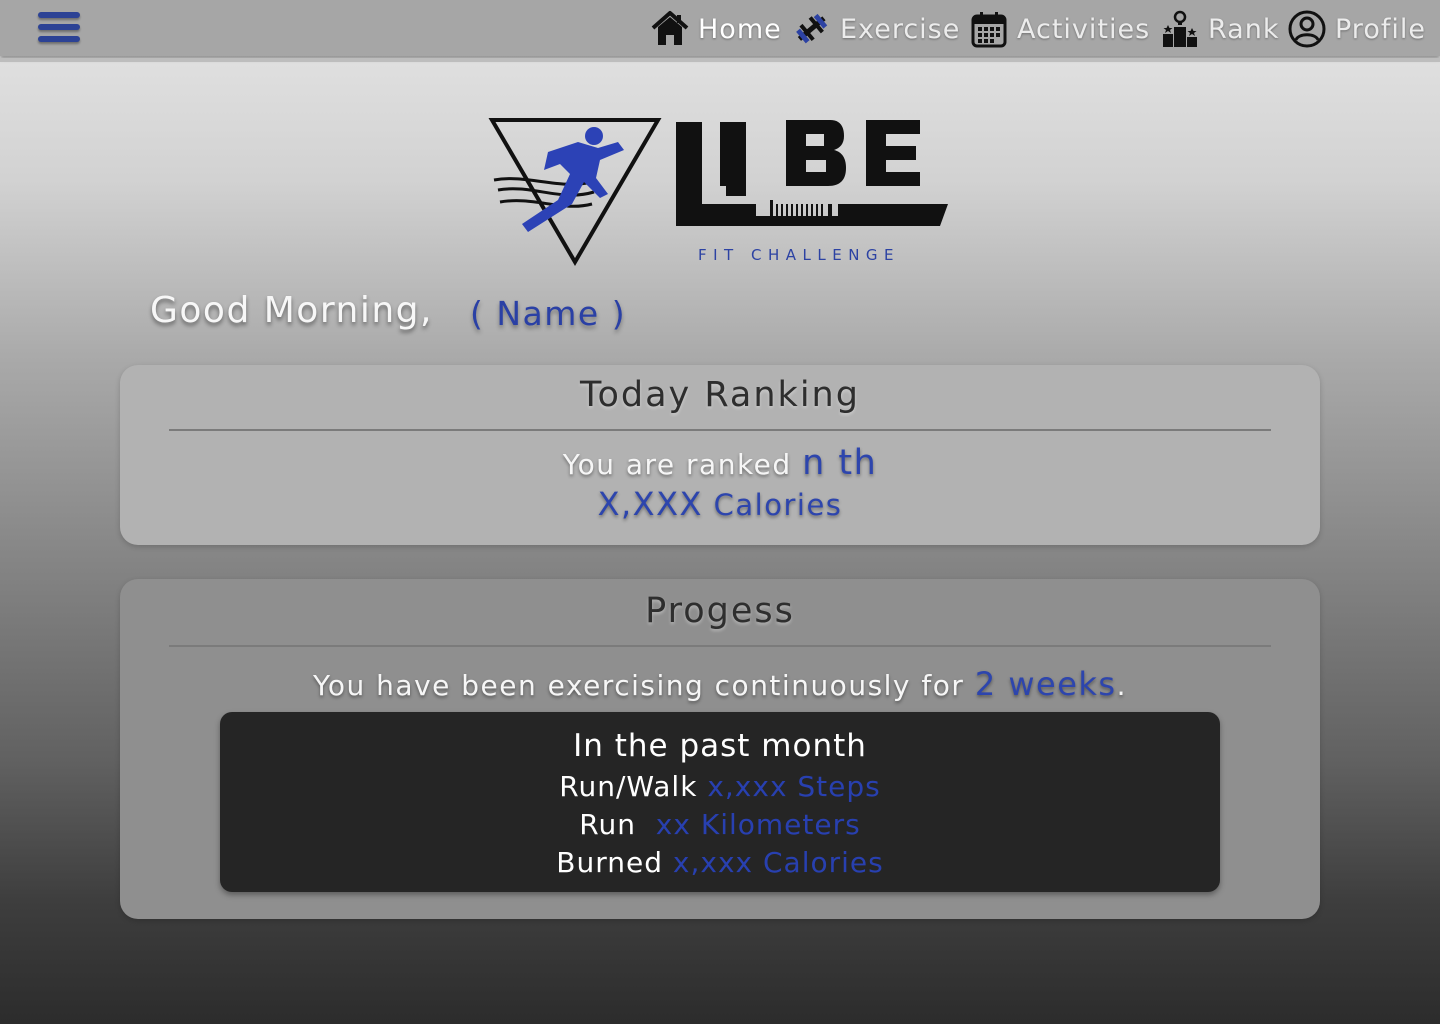  I want to click on nav-exercise: Exercise, so click(876, 29).